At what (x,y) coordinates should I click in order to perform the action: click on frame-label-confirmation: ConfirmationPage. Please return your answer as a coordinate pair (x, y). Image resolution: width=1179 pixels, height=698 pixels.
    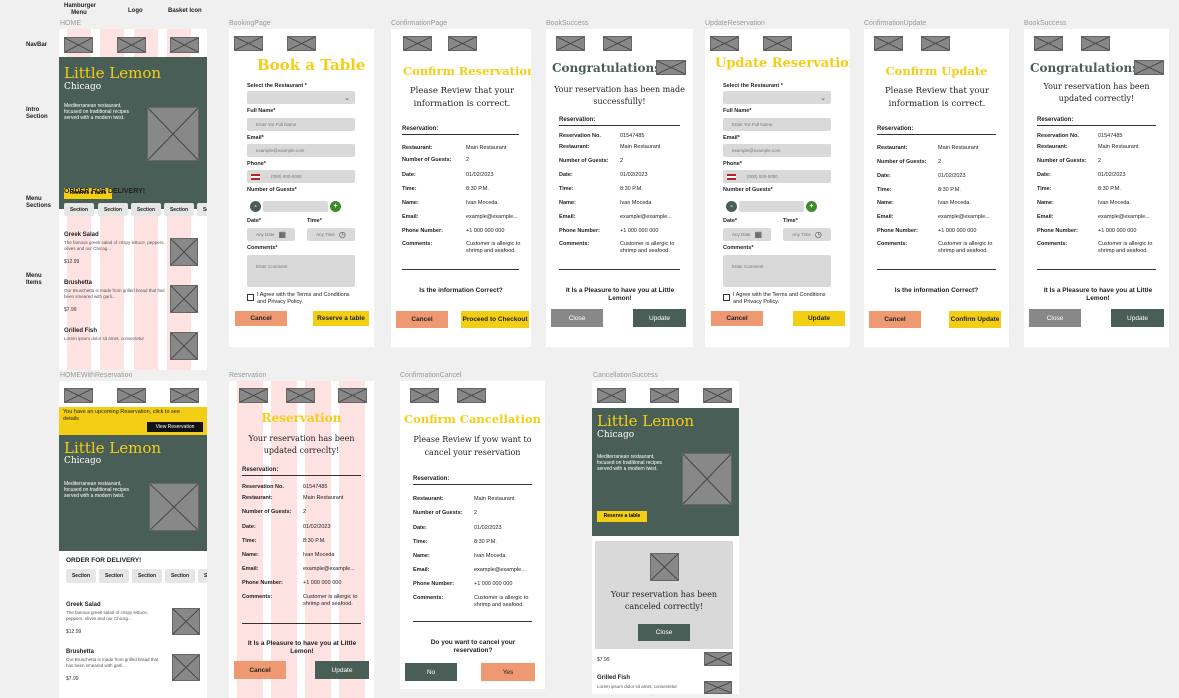
    Looking at the image, I should click on (419, 23).